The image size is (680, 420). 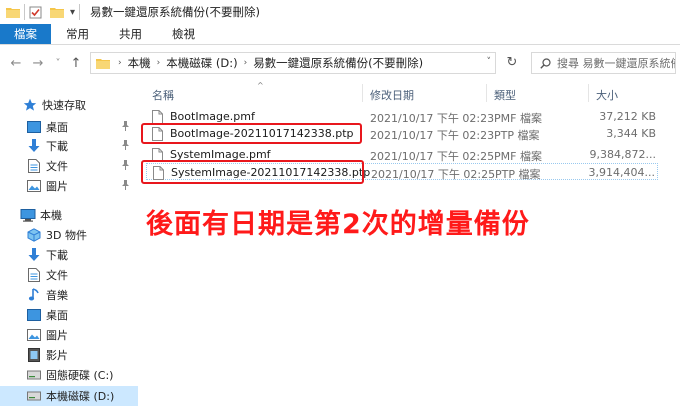 What do you see at coordinates (69, 186) in the screenshot?
I see `sidebar-item-pictures: 圖片` at bounding box center [69, 186].